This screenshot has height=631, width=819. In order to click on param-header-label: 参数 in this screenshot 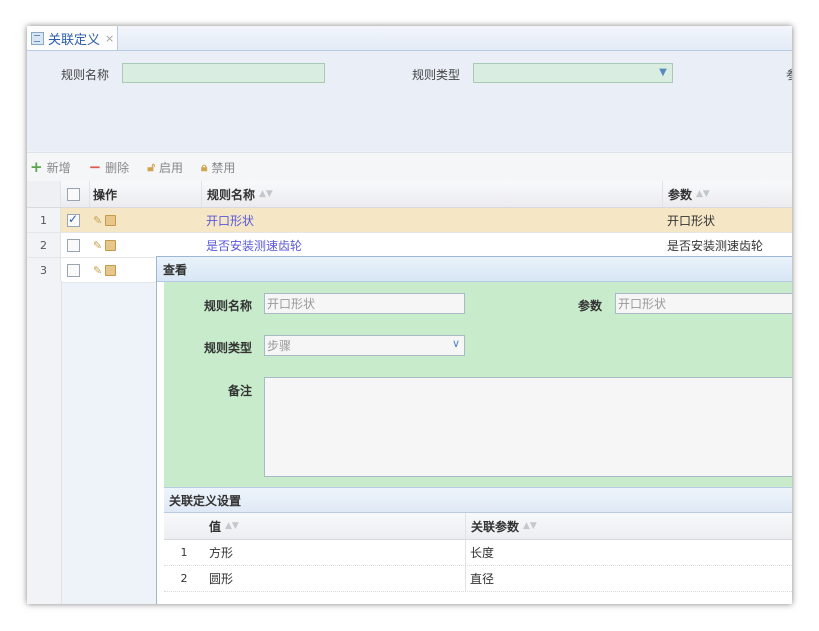, I will do `click(680, 194)`.